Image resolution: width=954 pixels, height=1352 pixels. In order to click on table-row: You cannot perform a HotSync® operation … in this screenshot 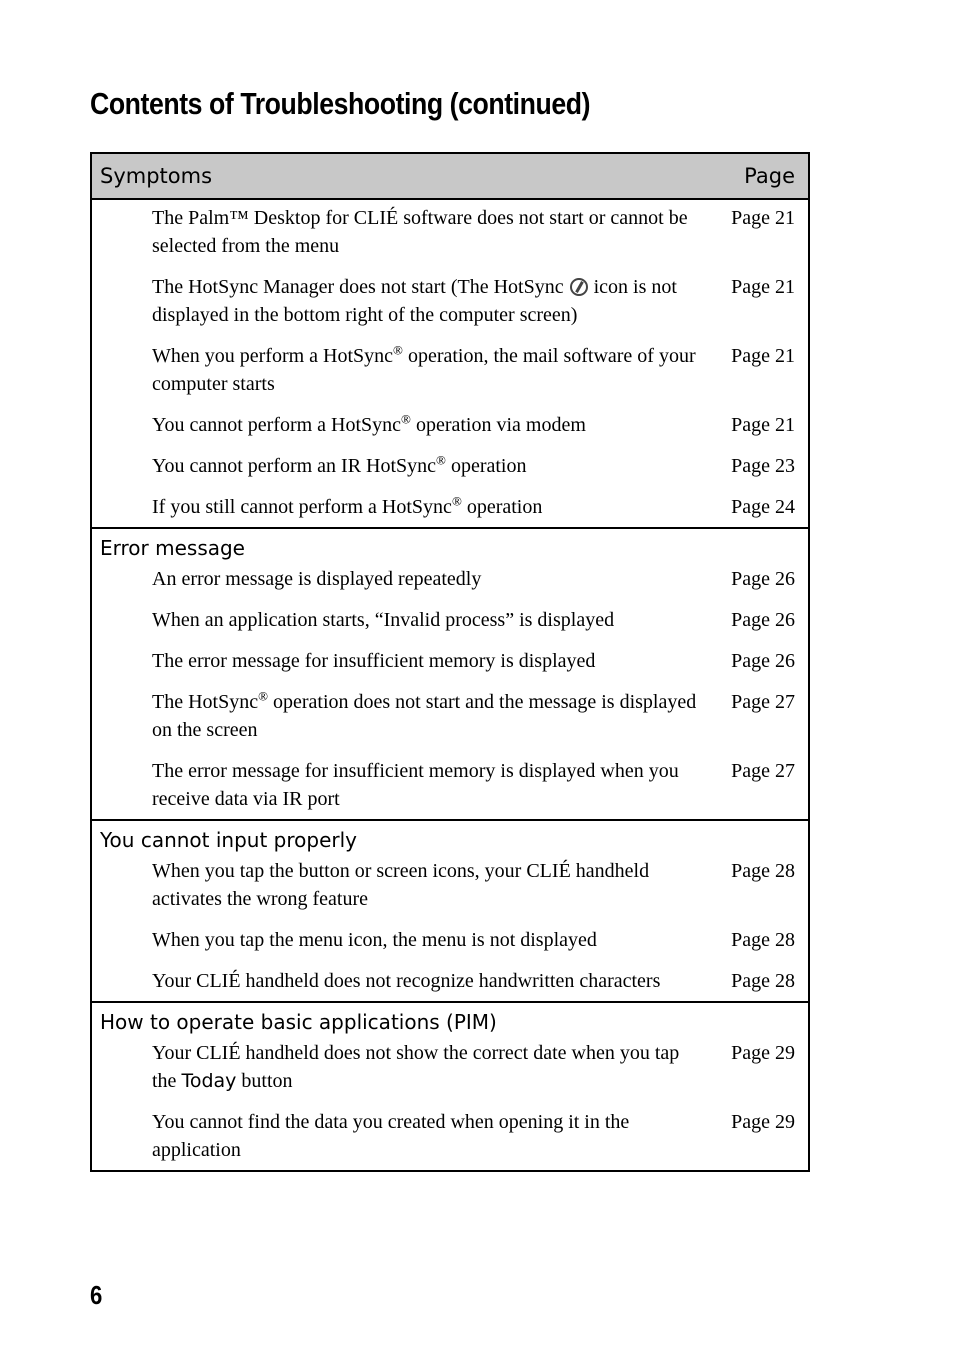, I will do `click(450, 431)`.